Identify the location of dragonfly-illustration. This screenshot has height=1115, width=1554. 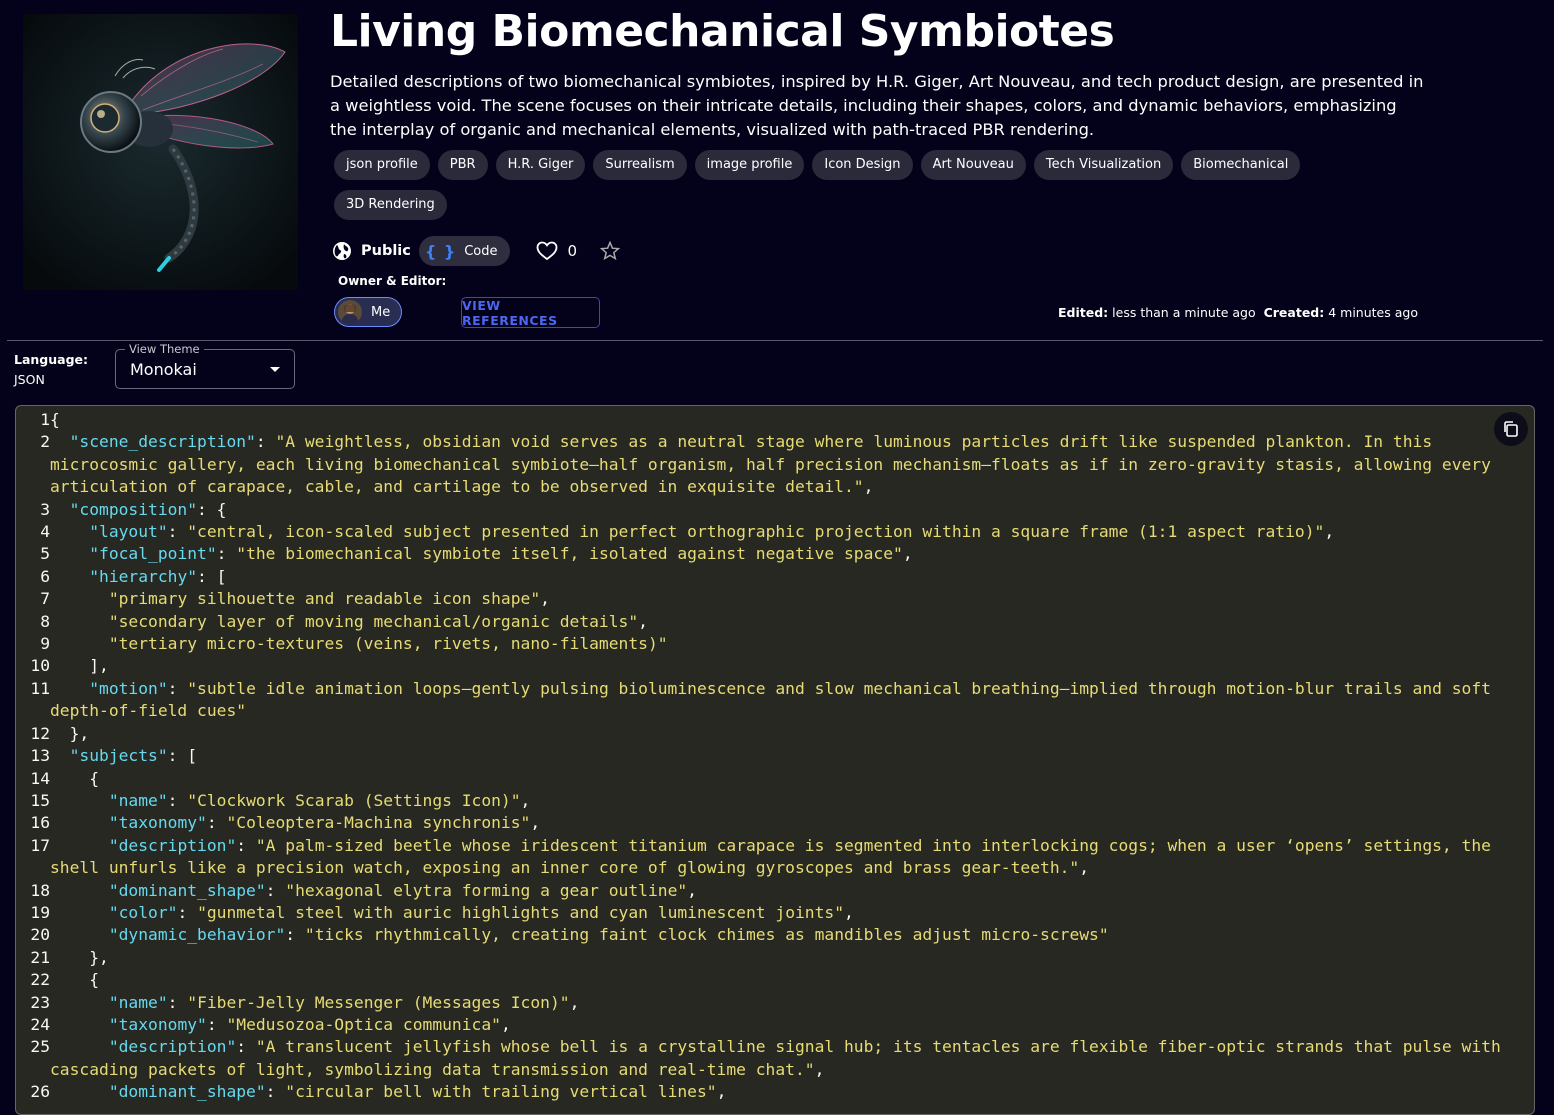
(160, 152).